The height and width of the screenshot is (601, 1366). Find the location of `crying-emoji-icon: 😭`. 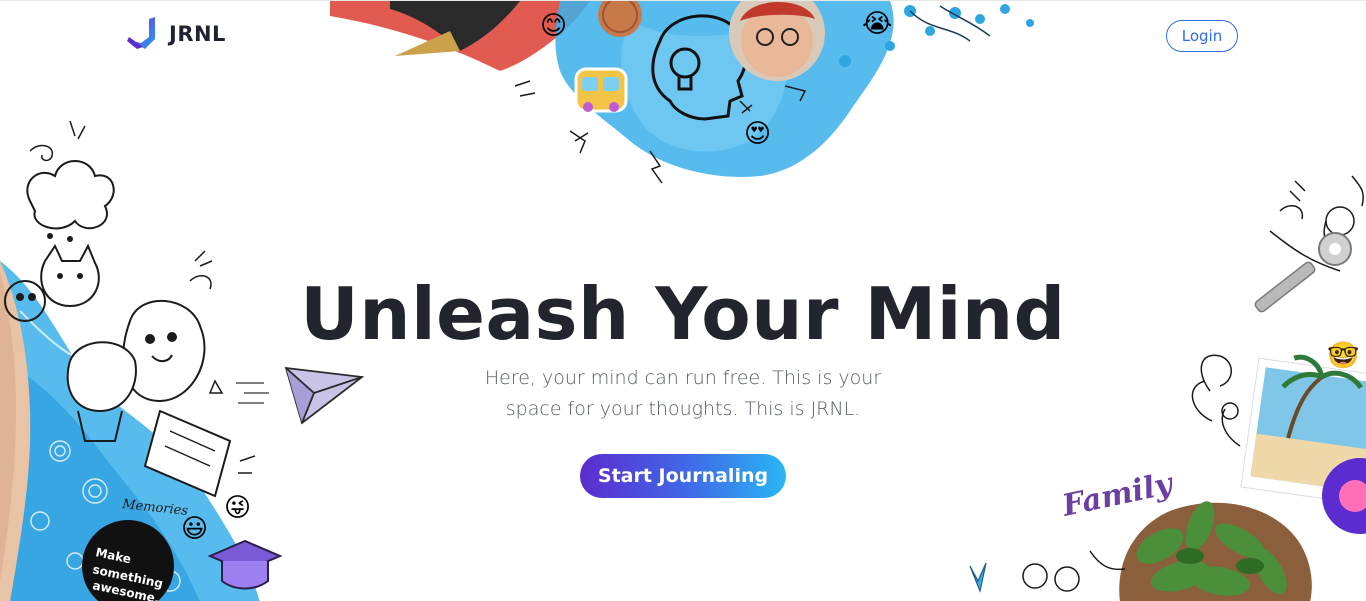

crying-emoji-icon: 😭 is located at coordinates (877, 24).